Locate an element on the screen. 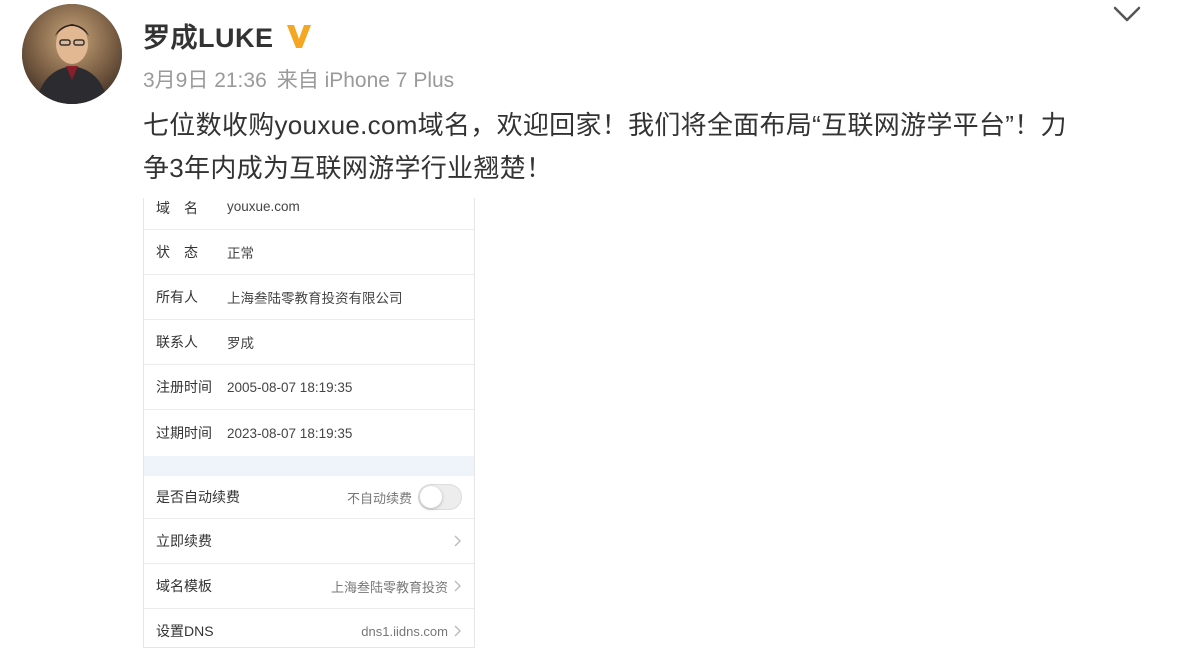  dns-label: 设置DNS is located at coordinates (185, 631).